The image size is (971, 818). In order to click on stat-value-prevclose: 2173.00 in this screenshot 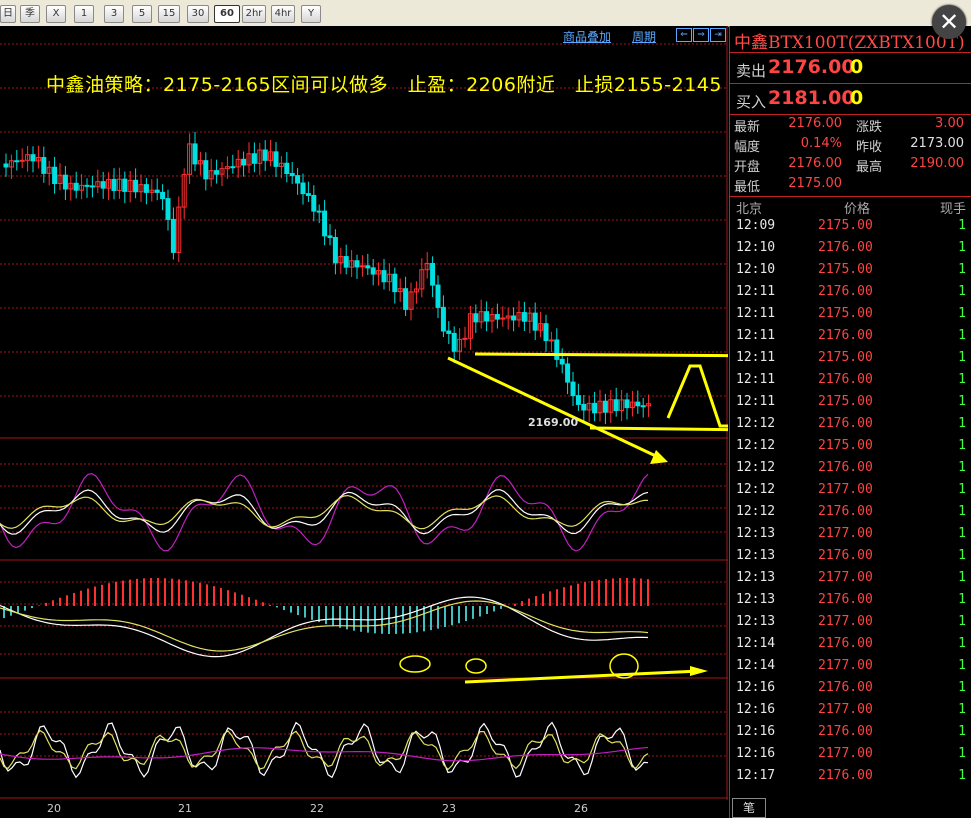, I will do `click(937, 143)`.